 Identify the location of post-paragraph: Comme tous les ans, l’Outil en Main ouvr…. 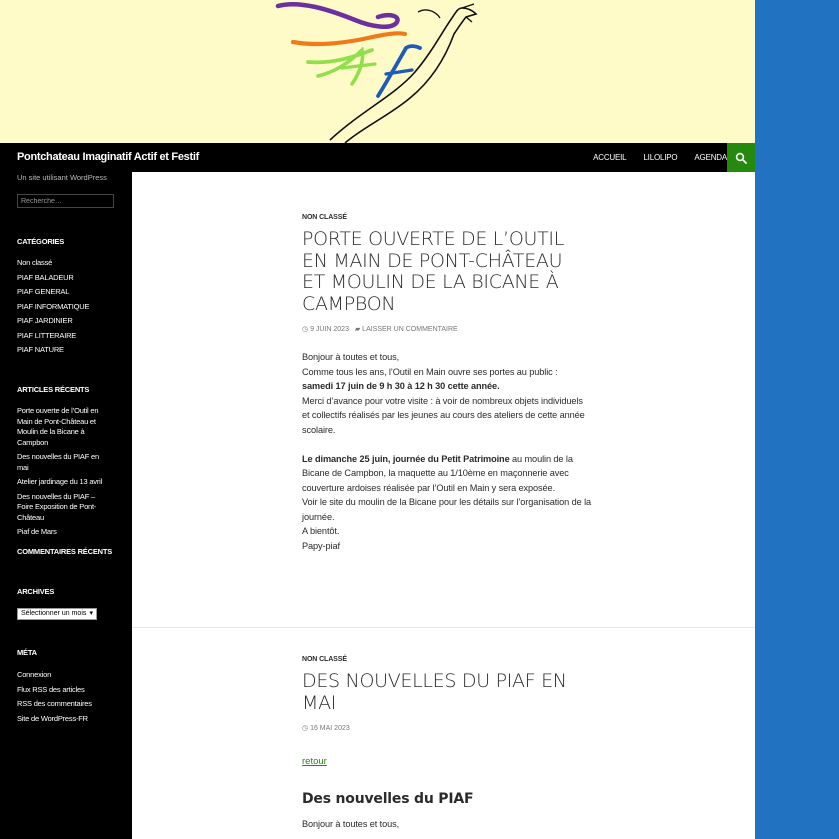
(430, 371).